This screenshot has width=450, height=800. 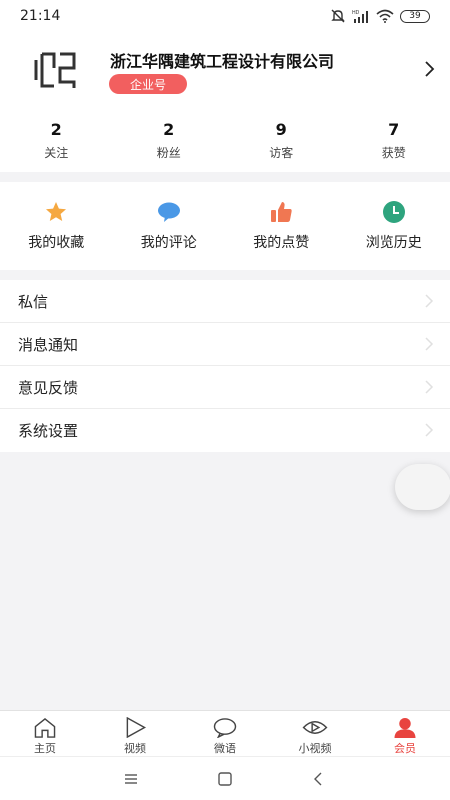 What do you see at coordinates (405, 727) in the screenshot?
I see `person-icon` at bounding box center [405, 727].